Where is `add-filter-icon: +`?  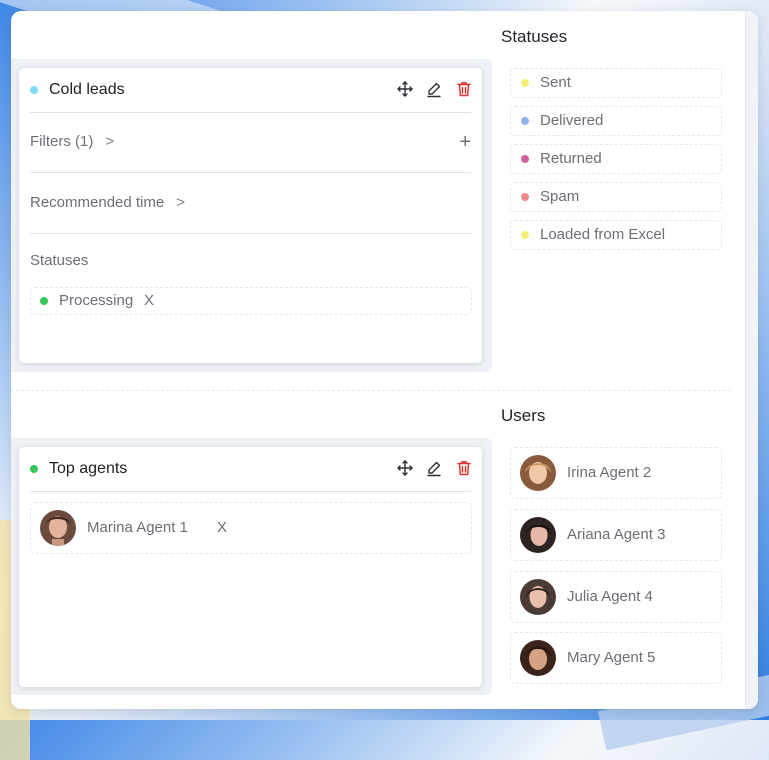
add-filter-icon: + is located at coordinates (465, 142).